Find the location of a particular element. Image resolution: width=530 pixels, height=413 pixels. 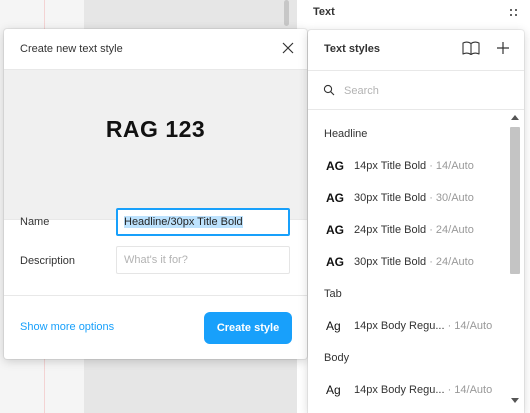

scroll-down-icon is located at coordinates (515, 400).